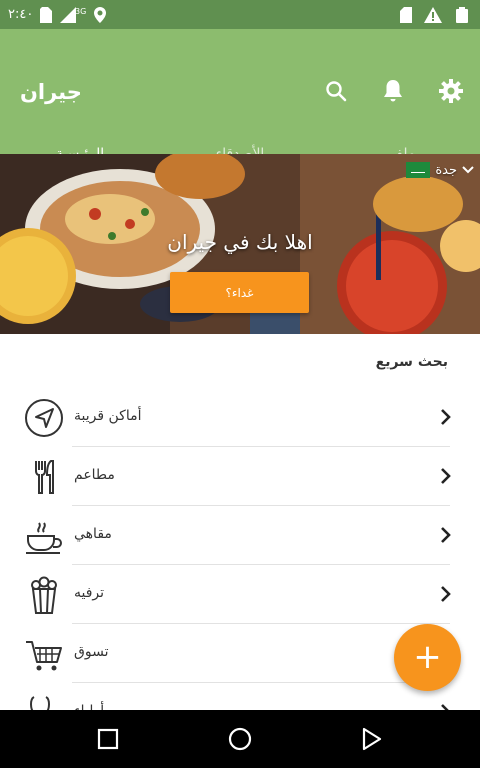 The image size is (480, 768). I want to click on home-button, so click(240, 739).